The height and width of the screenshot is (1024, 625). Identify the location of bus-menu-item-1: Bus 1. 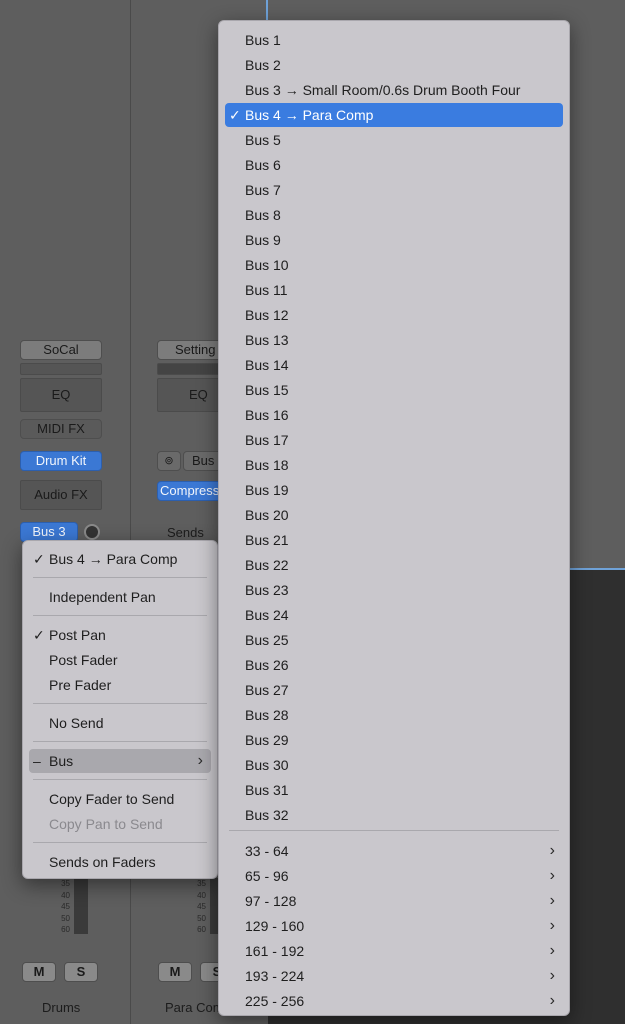
(394, 40).